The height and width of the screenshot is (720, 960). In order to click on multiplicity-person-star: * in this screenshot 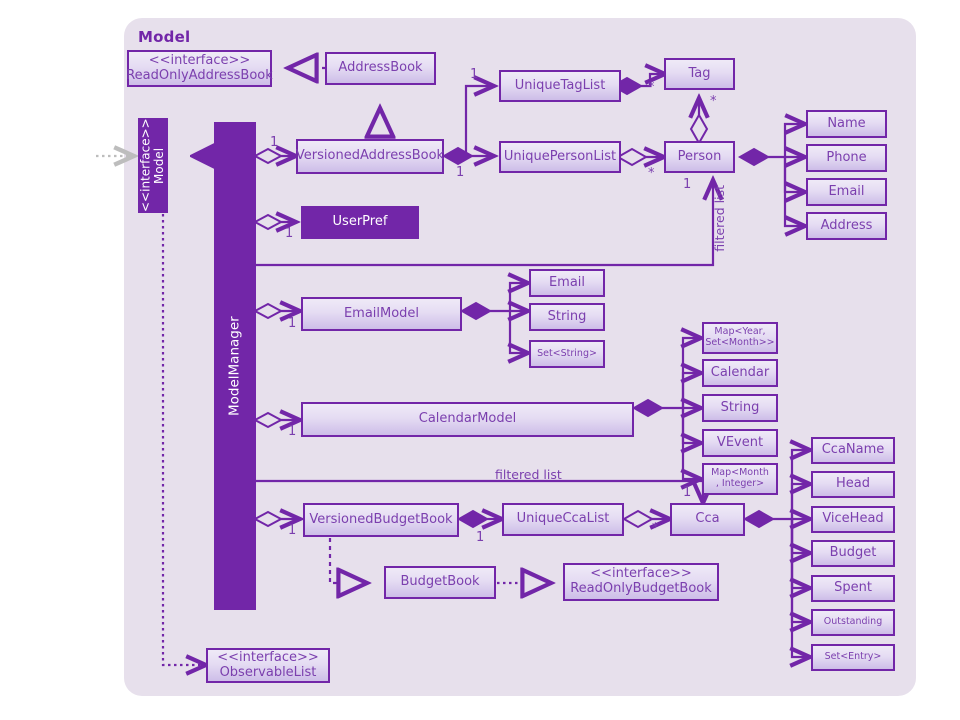, I will do `click(651, 173)`.